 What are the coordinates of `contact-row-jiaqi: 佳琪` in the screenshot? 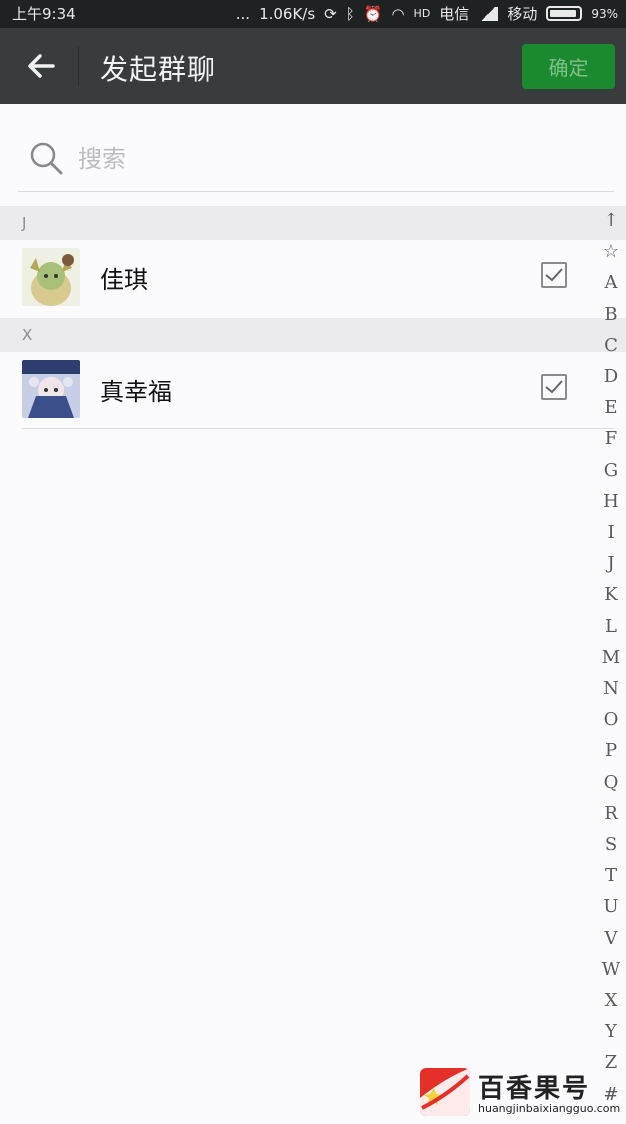 It's located at (300, 278).